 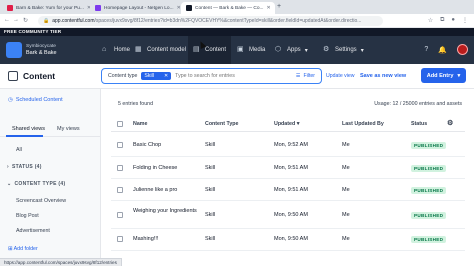 I want to click on add-entry-label: Add Entry, so click(x=440, y=75).